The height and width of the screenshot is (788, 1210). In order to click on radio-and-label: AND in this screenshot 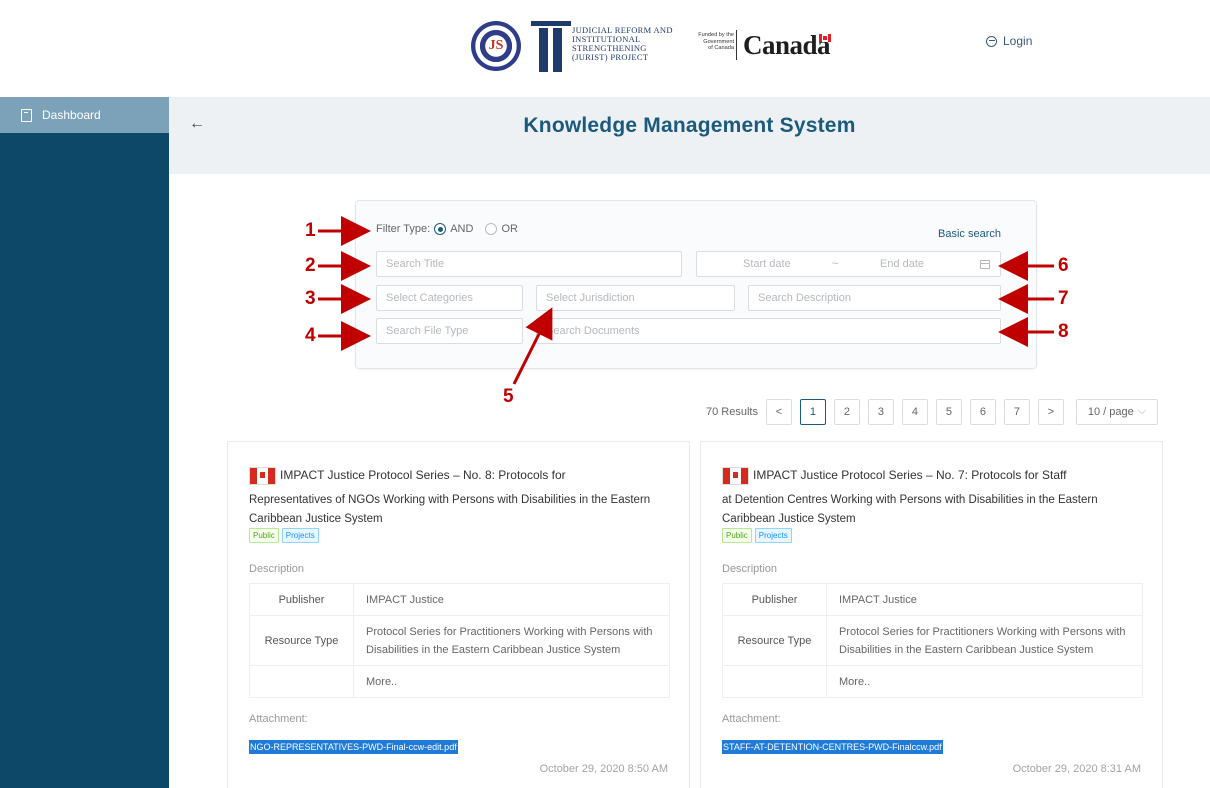, I will do `click(461, 229)`.